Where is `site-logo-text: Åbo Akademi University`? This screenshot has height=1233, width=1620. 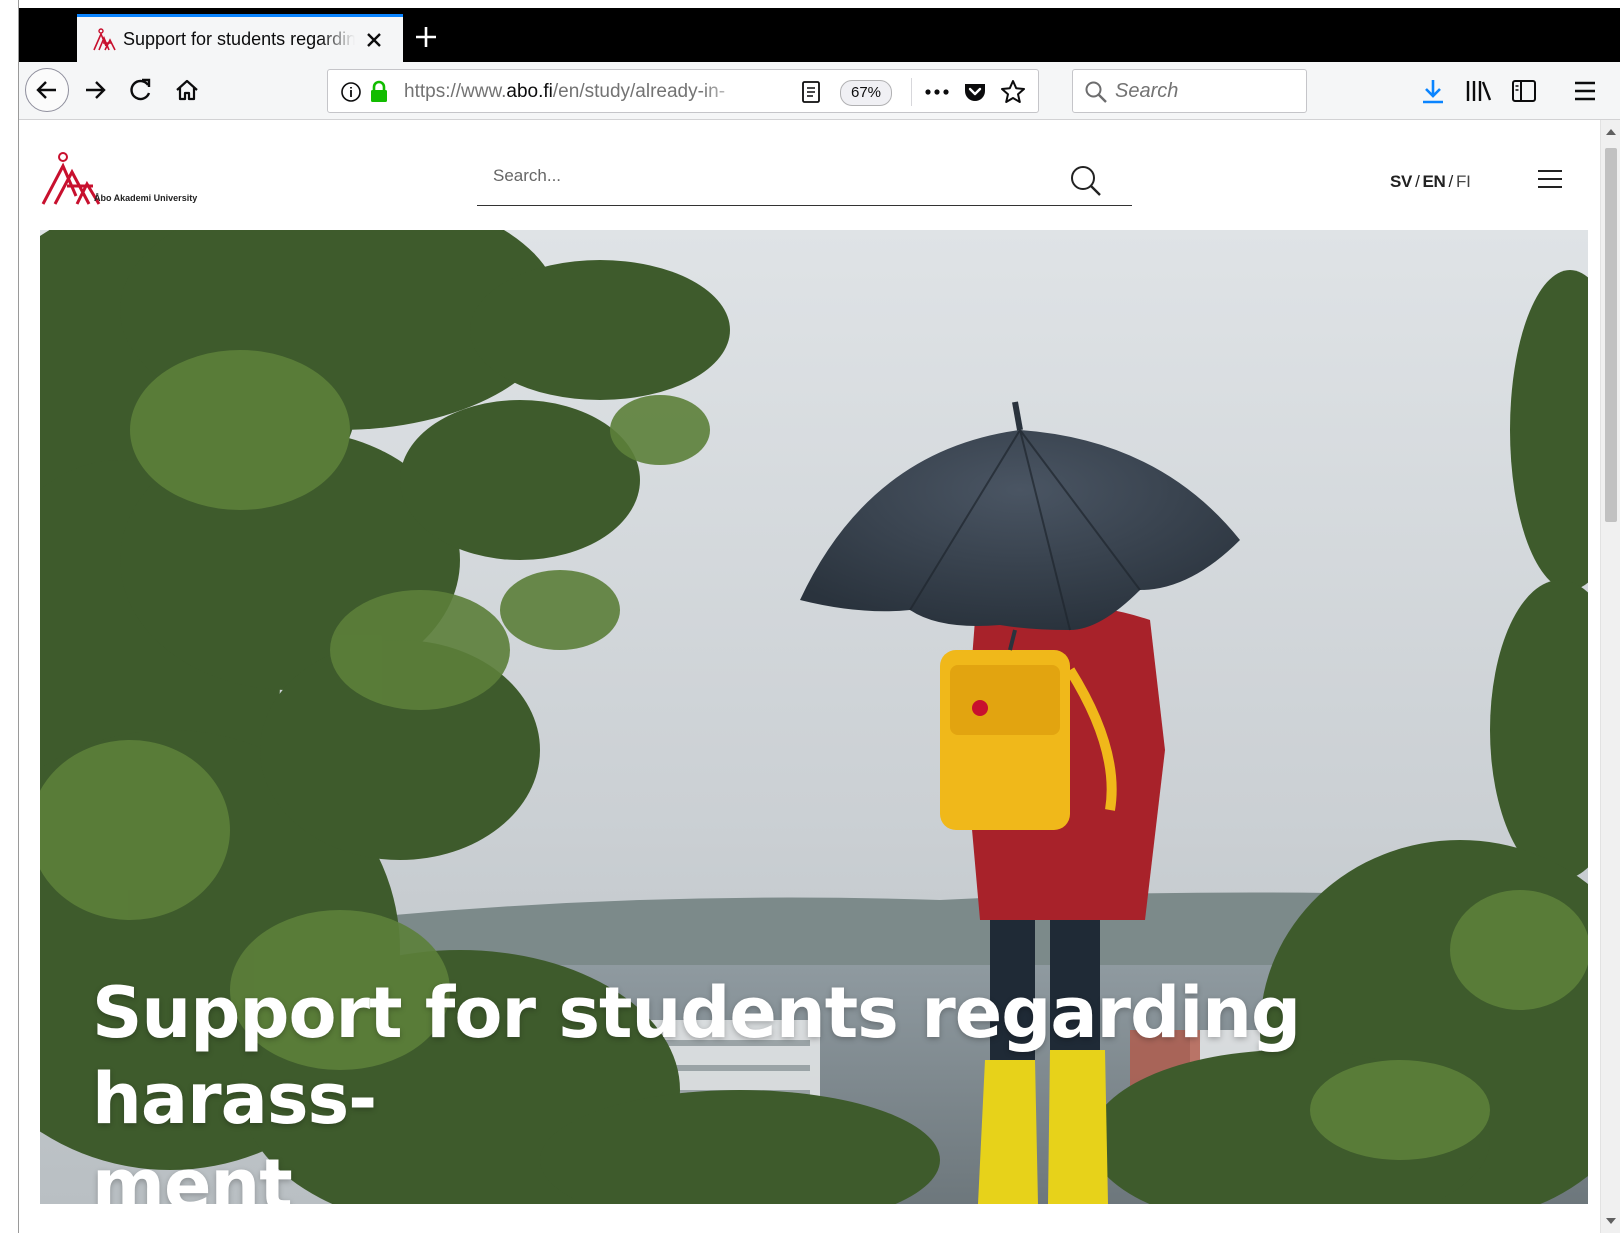
site-logo-text: Åbo Akademi University is located at coordinates (146, 198).